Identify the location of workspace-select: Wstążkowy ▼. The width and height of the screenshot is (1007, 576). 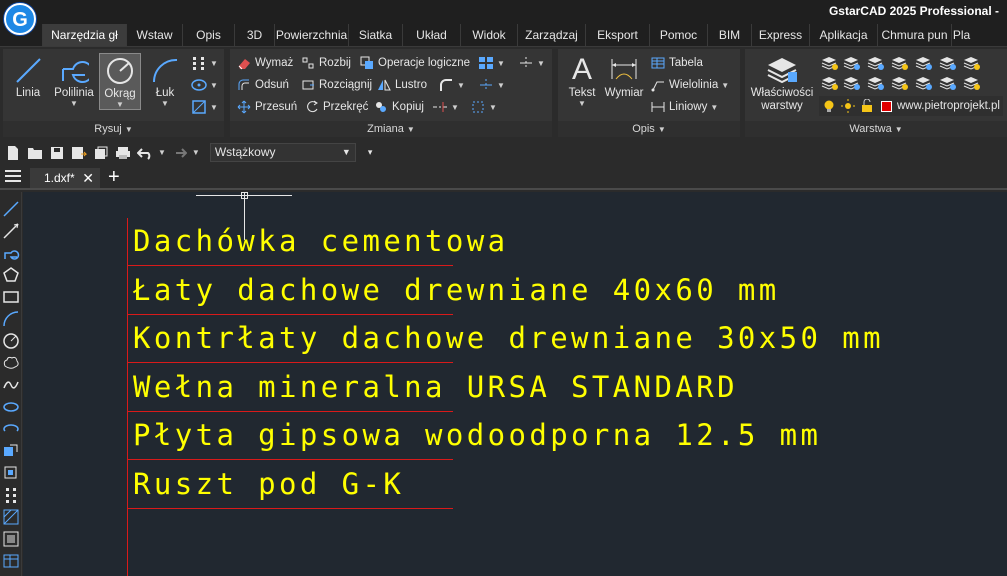
(282, 152).